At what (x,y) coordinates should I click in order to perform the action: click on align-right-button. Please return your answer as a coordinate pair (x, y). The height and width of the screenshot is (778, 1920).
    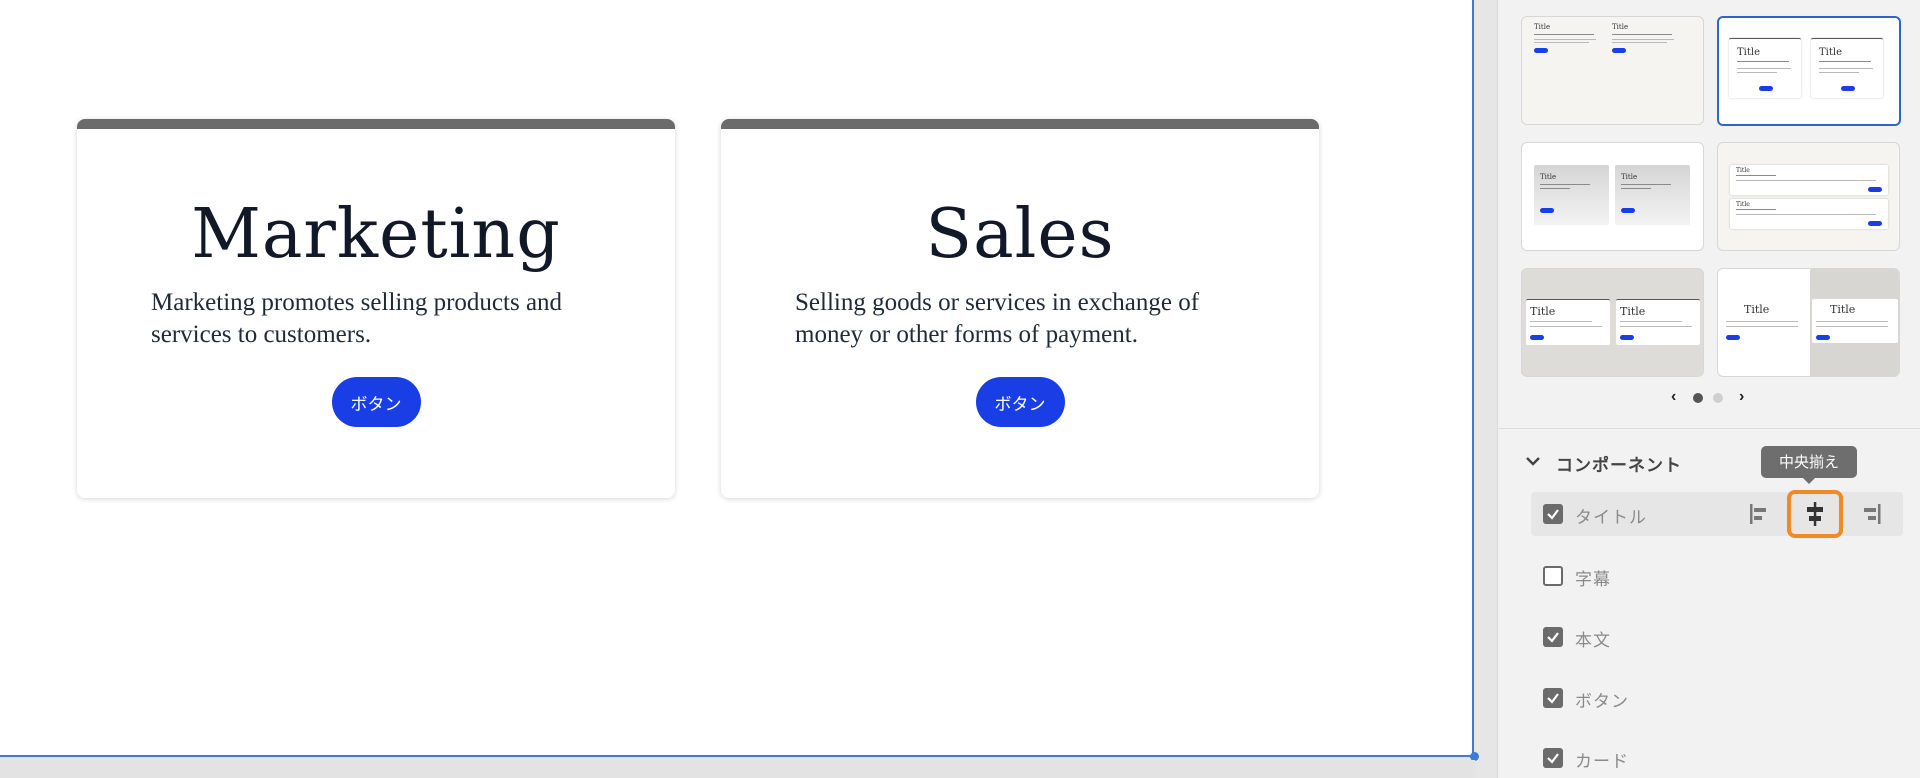
    Looking at the image, I should click on (1871, 514).